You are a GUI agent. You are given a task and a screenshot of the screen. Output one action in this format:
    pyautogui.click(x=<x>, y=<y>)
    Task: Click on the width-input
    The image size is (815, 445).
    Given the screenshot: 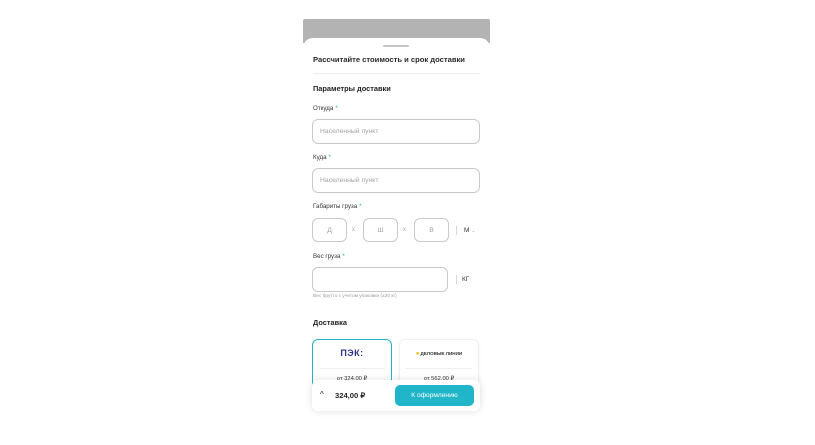 What is the action you would take?
    pyautogui.click(x=380, y=230)
    